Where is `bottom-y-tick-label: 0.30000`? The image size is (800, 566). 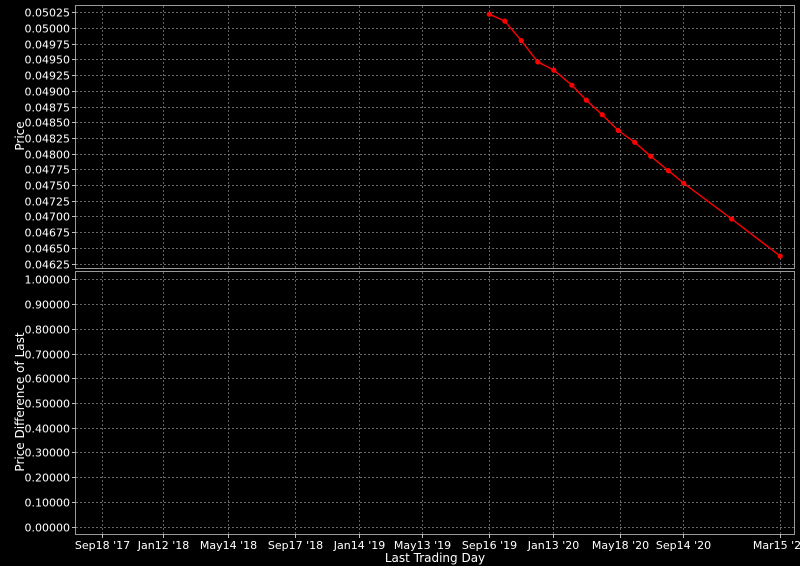
bottom-y-tick-label: 0.30000 is located at coordinates (48, 453).